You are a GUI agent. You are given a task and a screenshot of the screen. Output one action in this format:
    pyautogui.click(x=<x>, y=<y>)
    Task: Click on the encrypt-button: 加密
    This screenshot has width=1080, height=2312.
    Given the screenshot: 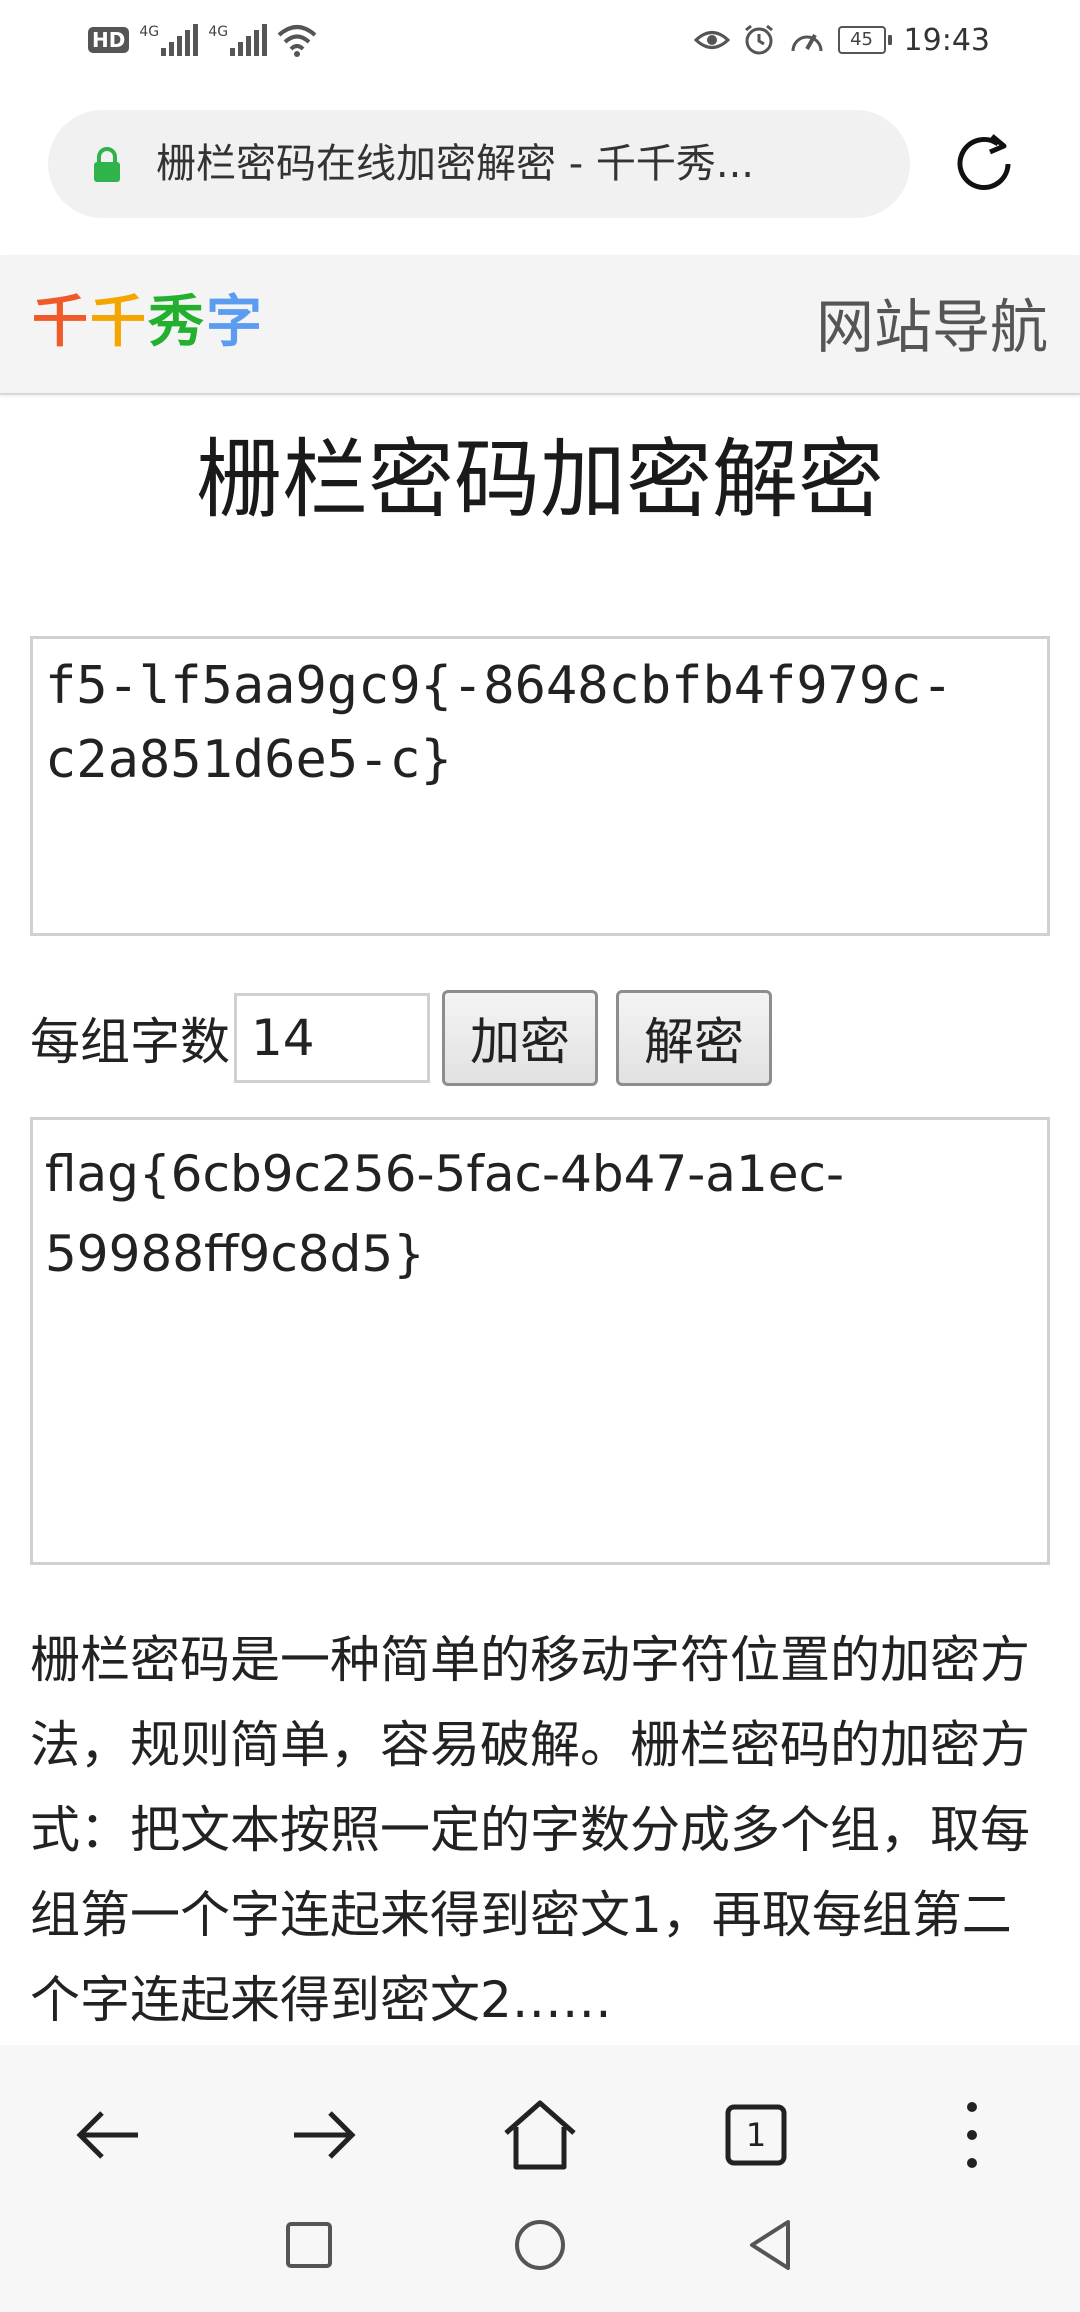 What is the action you would take?
    pyautogui.click(x=520, y=1038)
    